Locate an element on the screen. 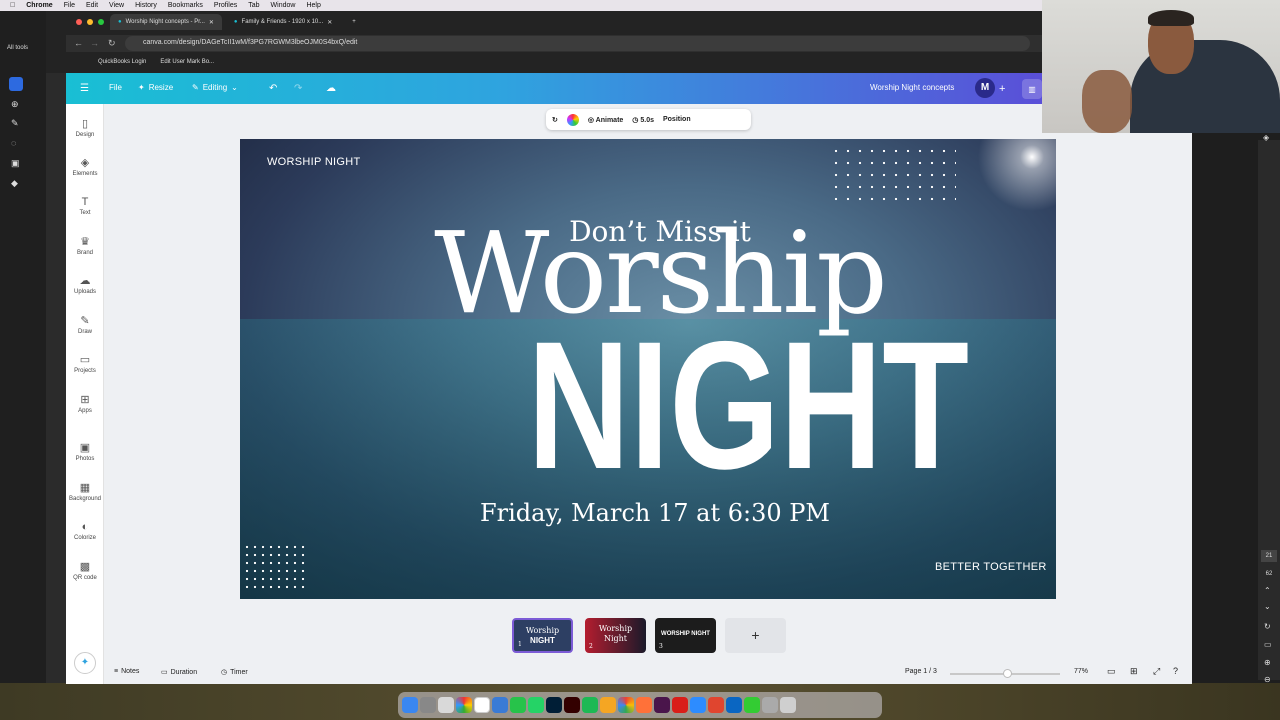 Image resolution: width=1280 pixels, height=720 pixels. undo-icon: ↶ is located at coordinates (273, 88).